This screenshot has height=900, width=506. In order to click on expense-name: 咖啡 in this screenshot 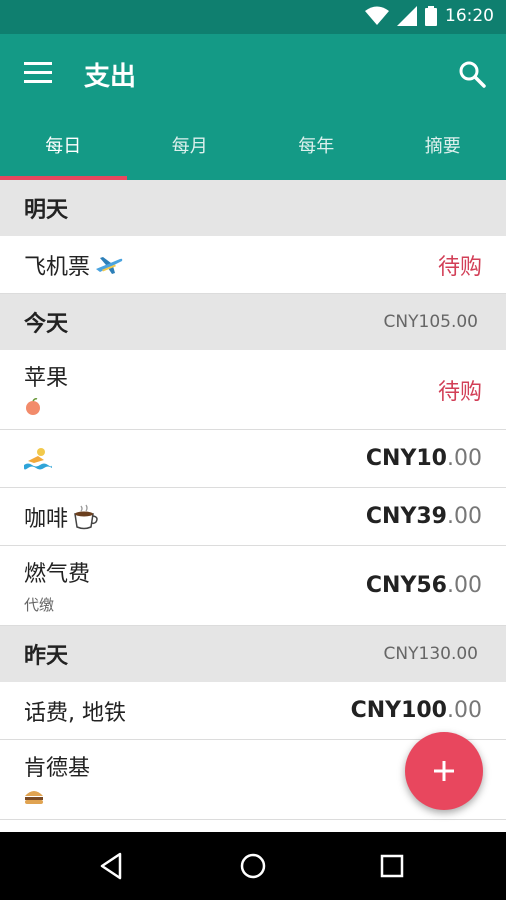, I will do `click(62, 517)`.